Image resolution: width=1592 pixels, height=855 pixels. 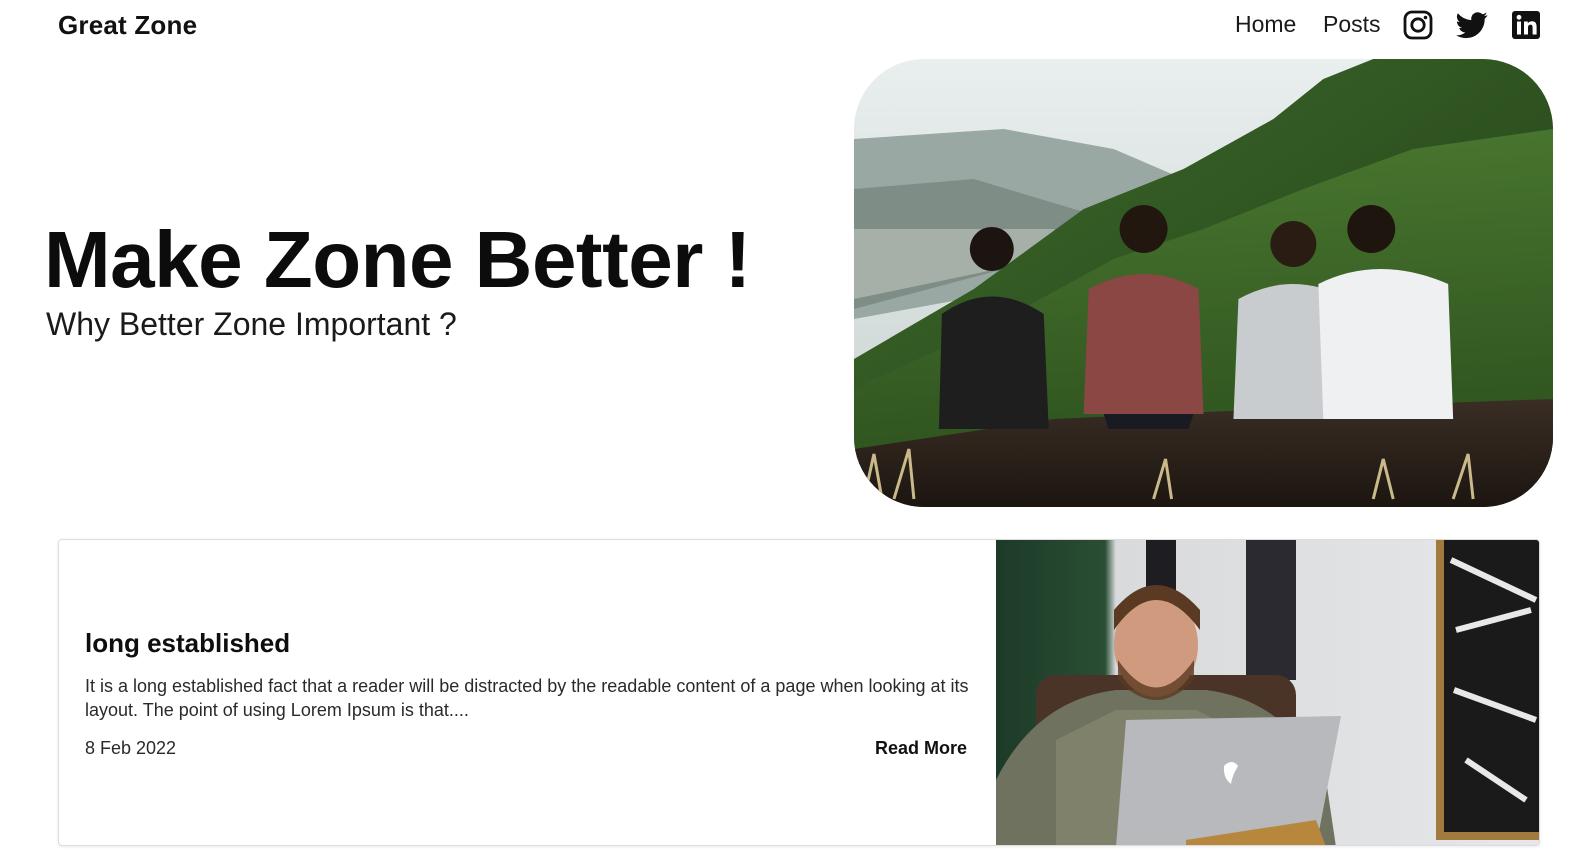 What do you see at coordinates (1526, 25) in the screenshot?
I see `linkedin-icon` at bounding box center [1526, 25].